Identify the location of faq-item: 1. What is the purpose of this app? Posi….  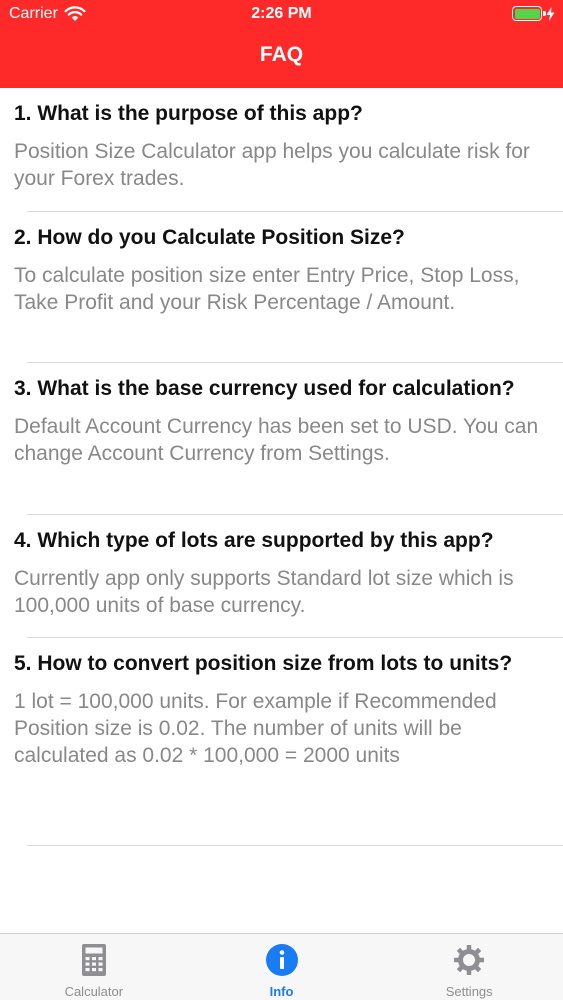
(281, 150).